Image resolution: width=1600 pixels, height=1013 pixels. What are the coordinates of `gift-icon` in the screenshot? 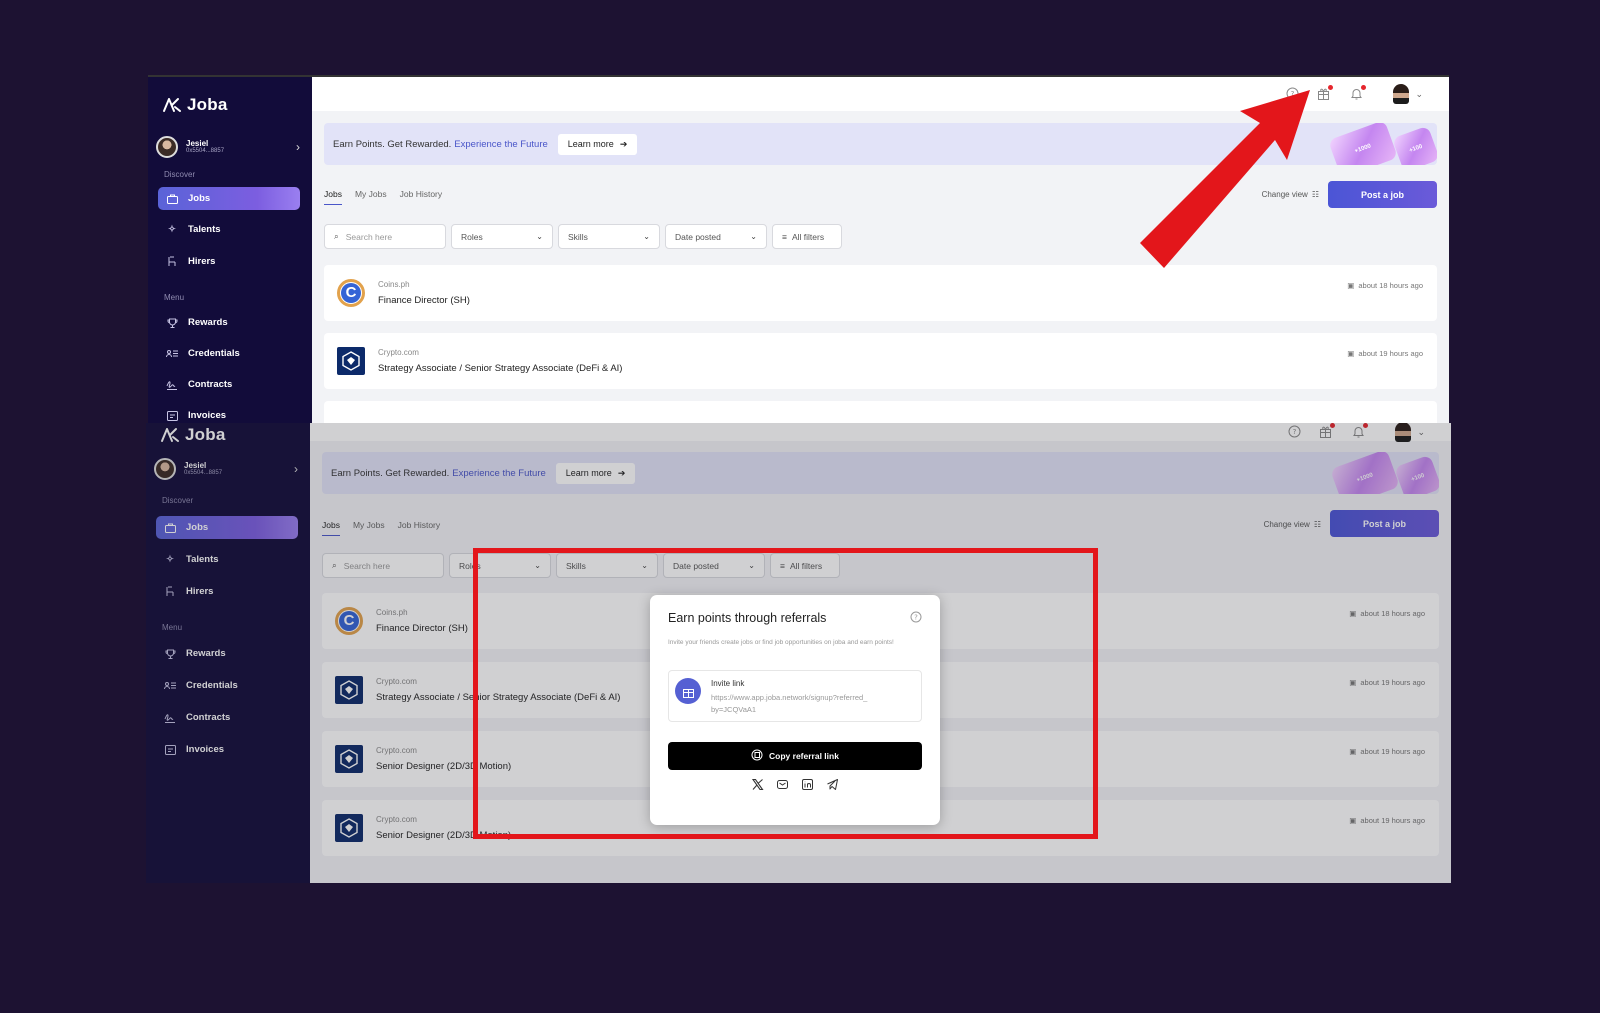 It's located at (1327, 431).